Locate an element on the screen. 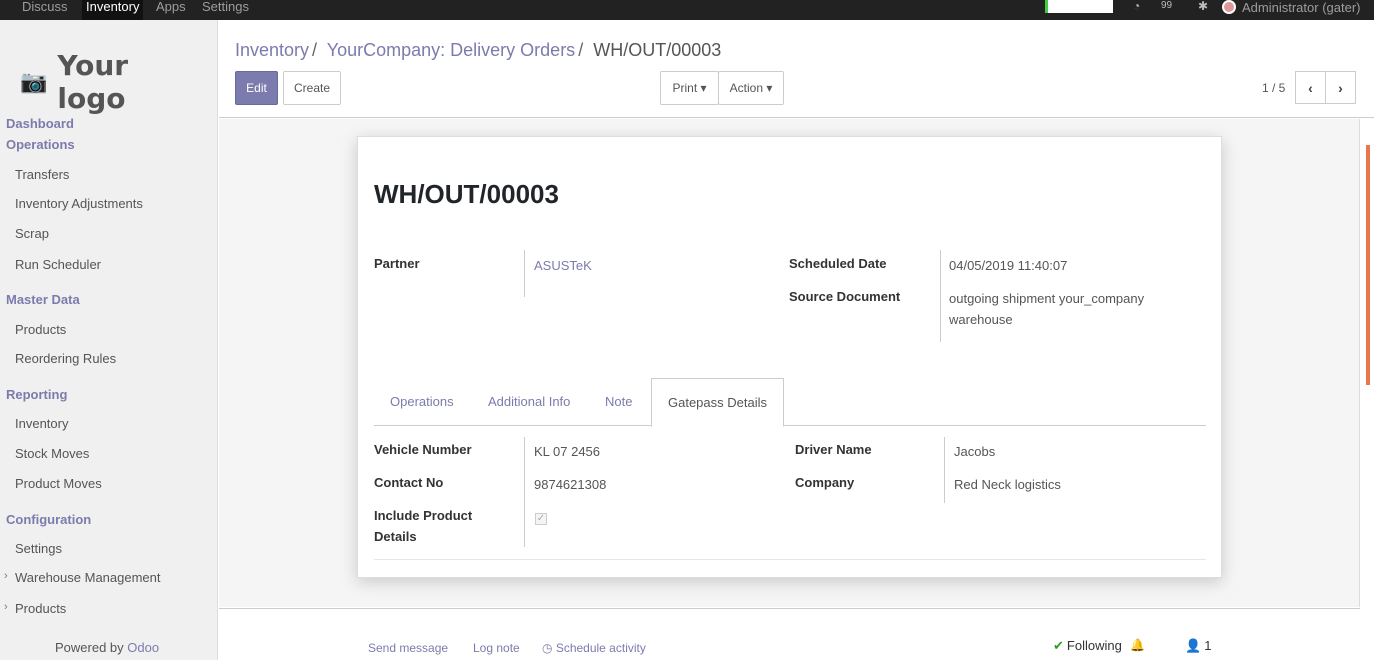 This screenshot has width=1374, height=660. print-button: Print ▾ is located at coordinates (689, 88).